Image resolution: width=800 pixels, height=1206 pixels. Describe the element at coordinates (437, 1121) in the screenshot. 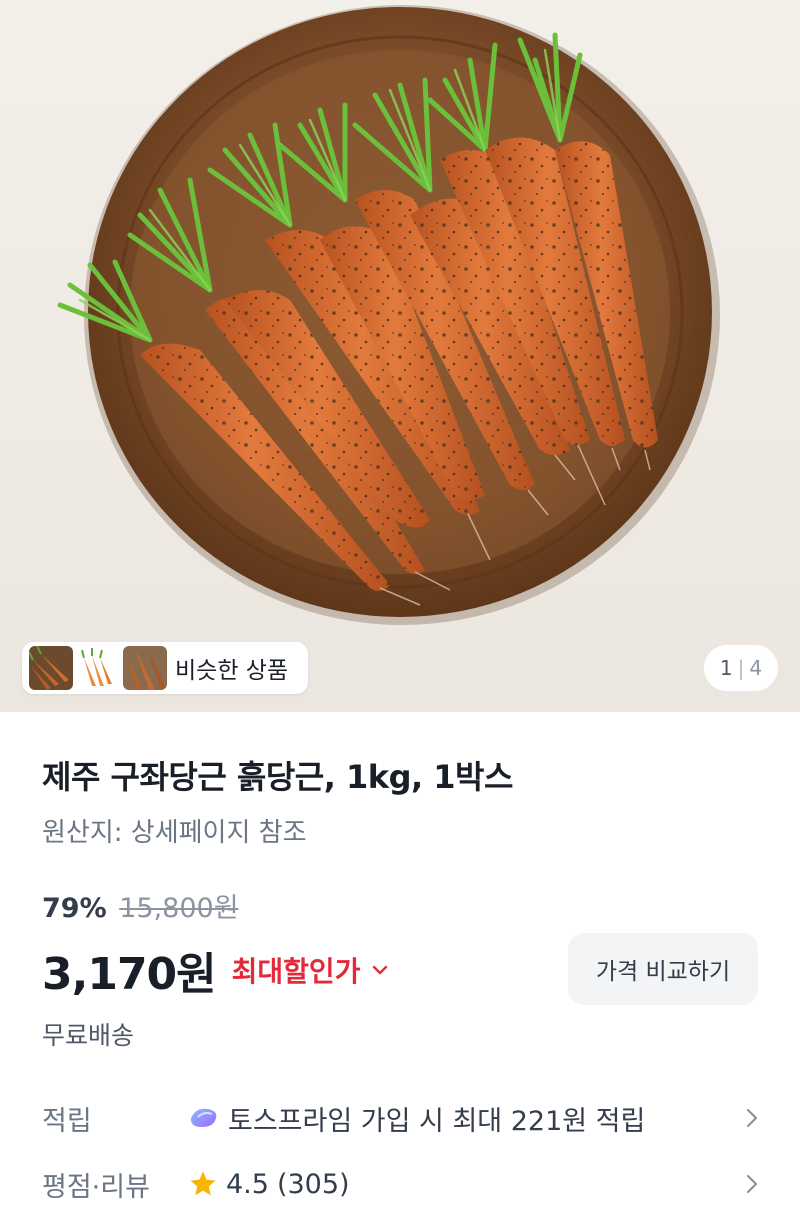

I see `reward-points-text: 토스프라임 가입 시 최대 221원 적립` at that location.